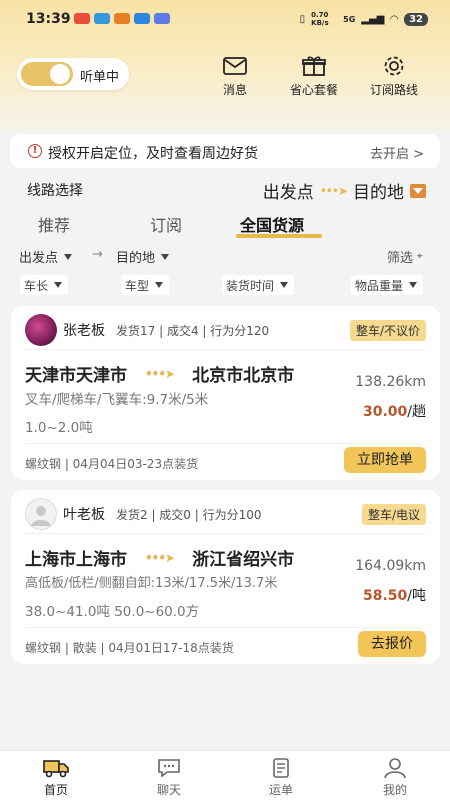 The width and height of the screenshot is (450, 800). I want to click on tab-recommend: 推荐, so click(54, 224).